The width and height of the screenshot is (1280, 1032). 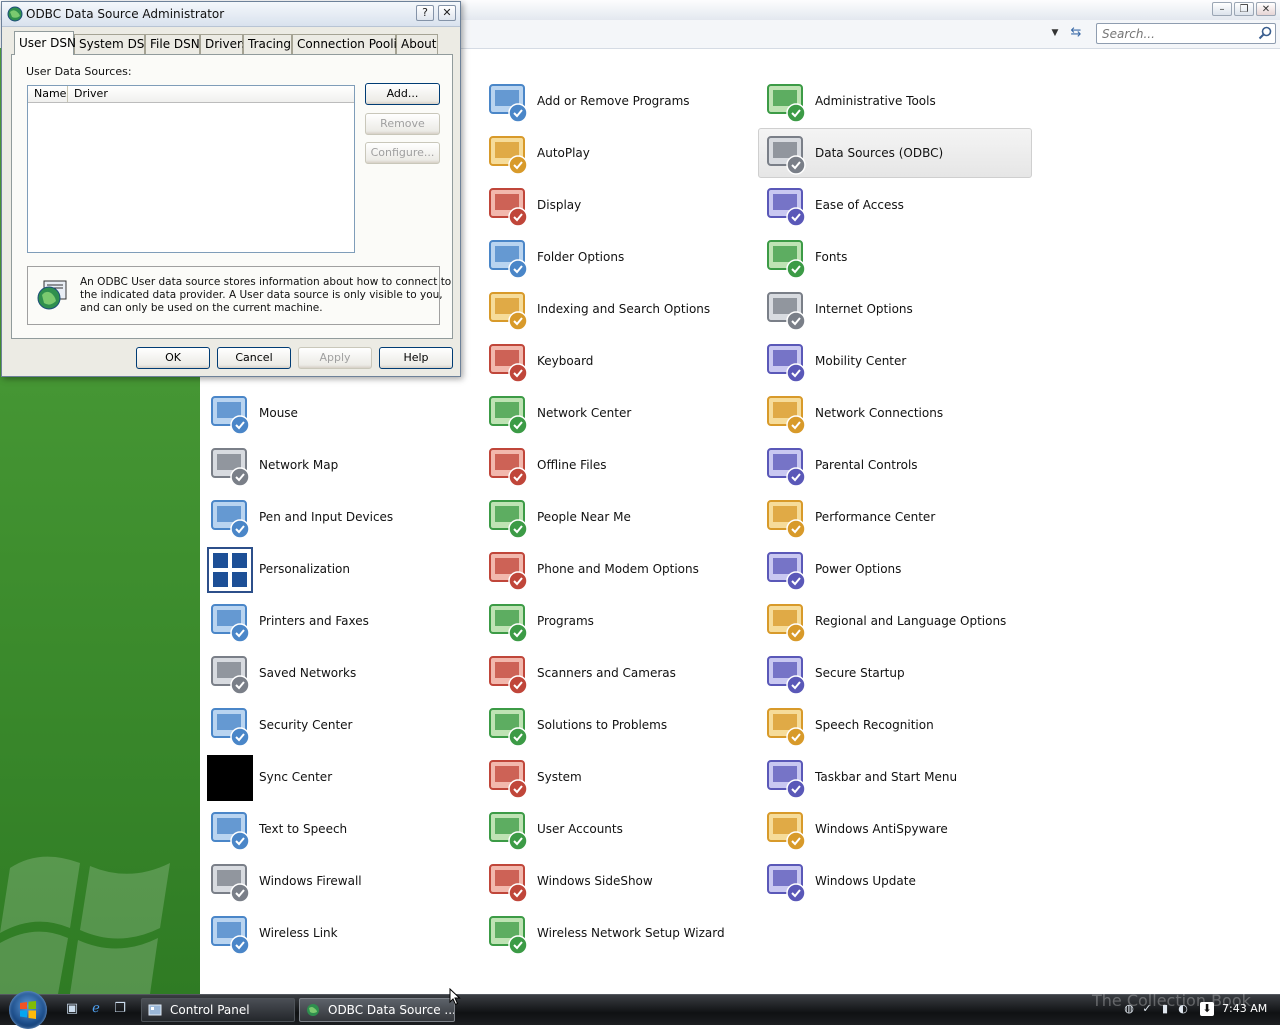 What do you see at coordinates (1177, 34) in the screenshot?
I see `search-input` at bounding box center [1177, 34].